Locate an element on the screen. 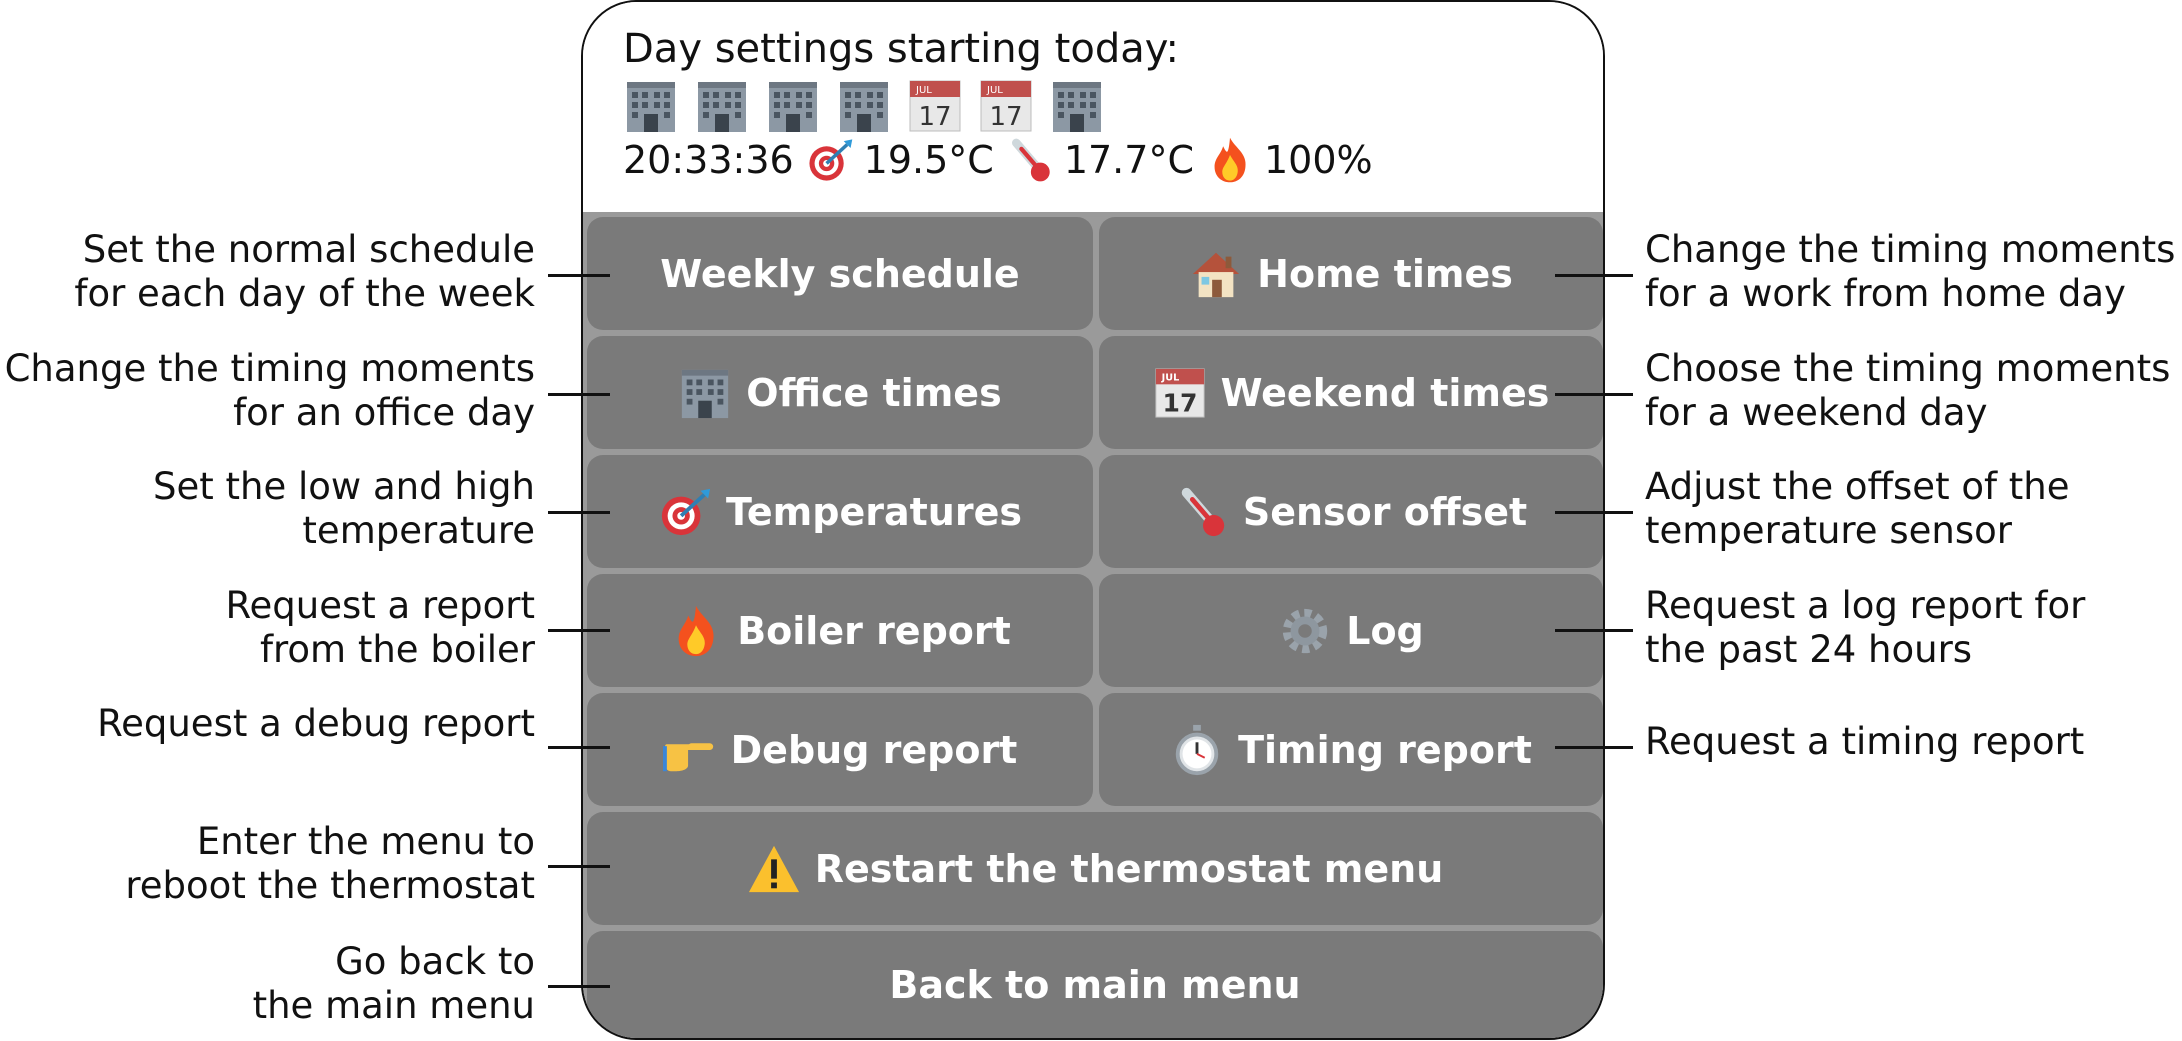 This screenshot has height=1041, width=2182. back-to-main-menu-button: Back to main menu is located at coordinates (1095, 984).